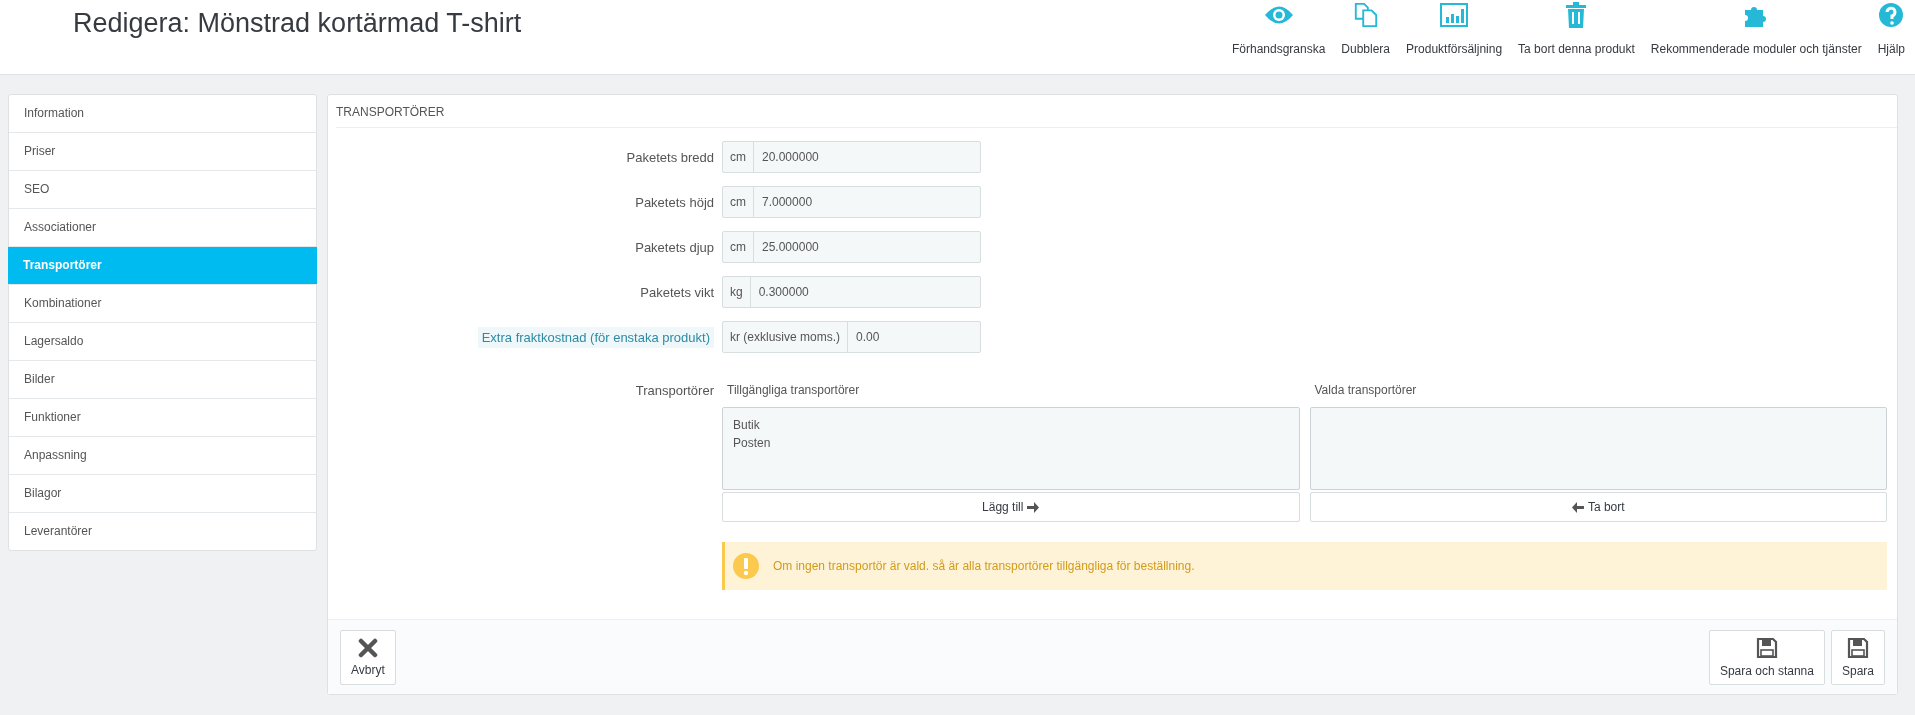 Image resolution: width=1915 pixels, height=715 pixels. I want to click on input-field: kr (exklusive moms.) 0.00, so click(851, 337).